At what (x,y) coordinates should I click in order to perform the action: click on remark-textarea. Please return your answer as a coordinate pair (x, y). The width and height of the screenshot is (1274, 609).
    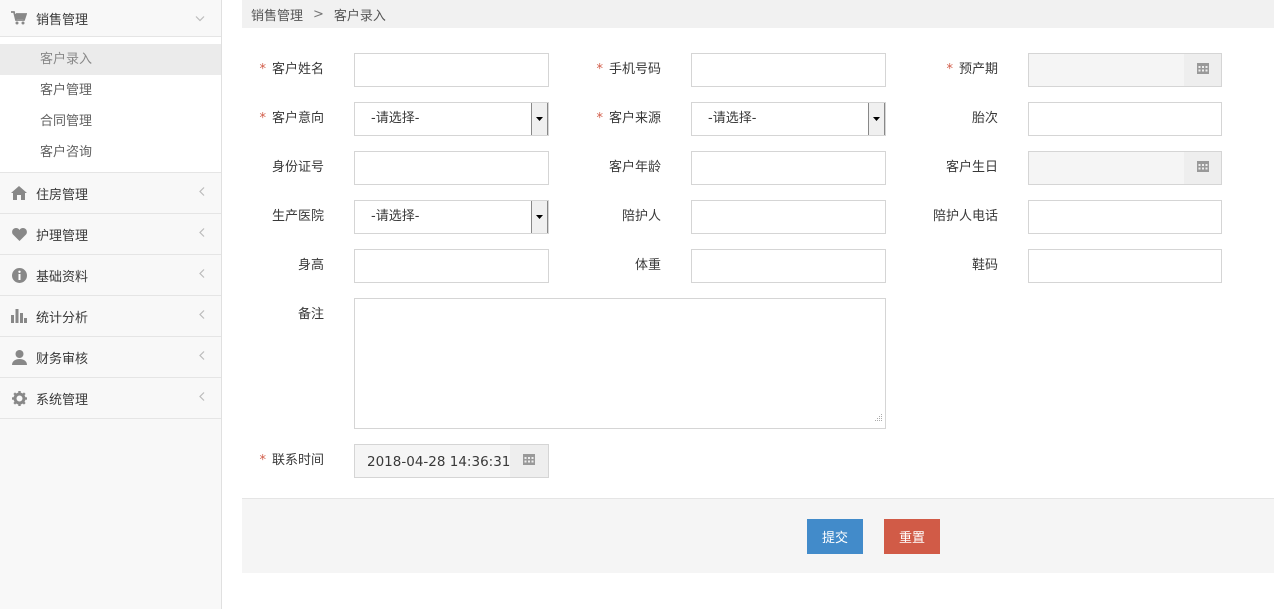
    Looking at the image, I should click on (620, 363).